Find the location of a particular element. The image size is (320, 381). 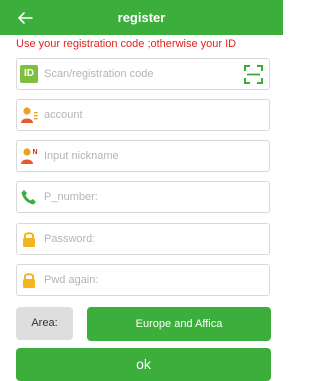

phone-input is located at coordinates (144, 197).